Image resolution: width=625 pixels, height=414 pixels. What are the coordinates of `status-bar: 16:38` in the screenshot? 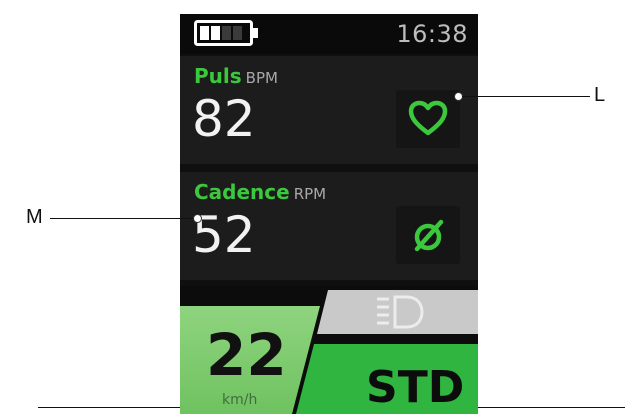 It's located at (329, 34).